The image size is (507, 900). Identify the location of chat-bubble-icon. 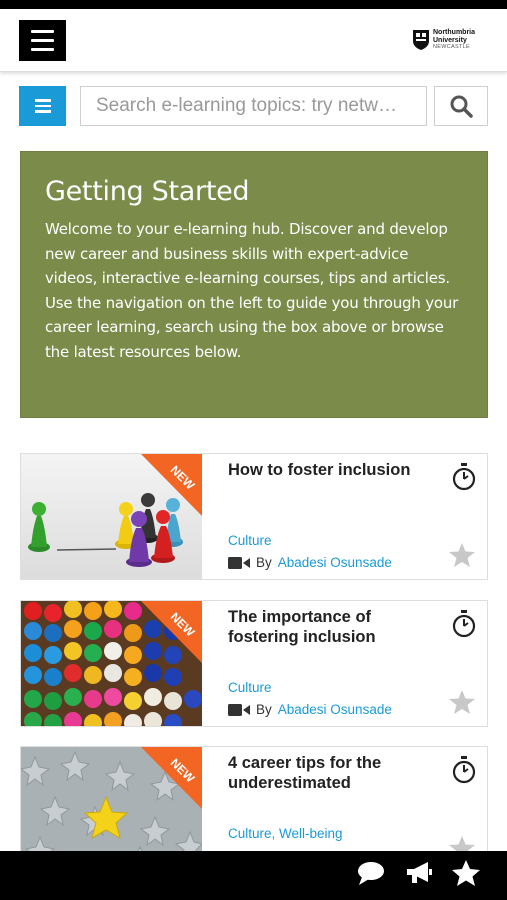
(371, 873).